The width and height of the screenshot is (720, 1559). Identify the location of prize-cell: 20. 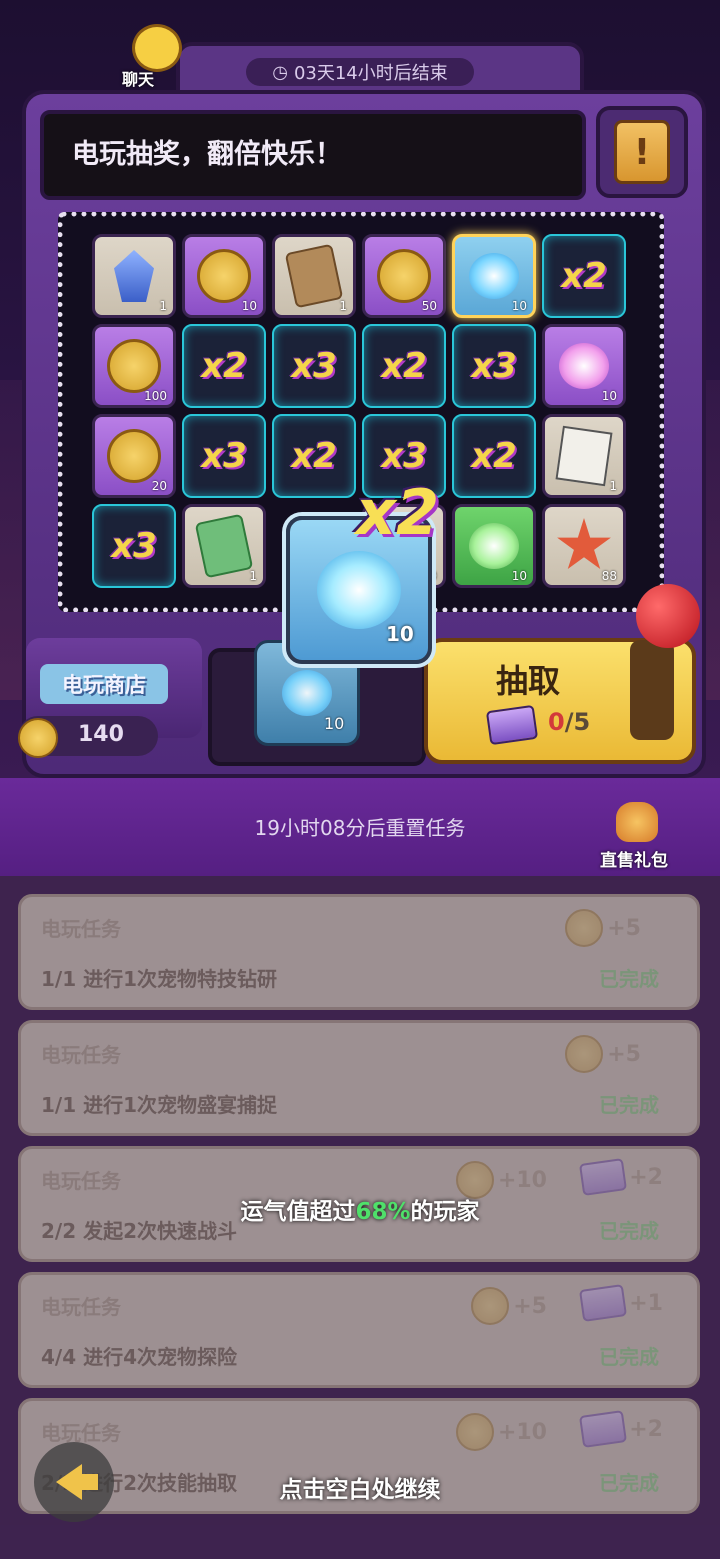
(134, 456).